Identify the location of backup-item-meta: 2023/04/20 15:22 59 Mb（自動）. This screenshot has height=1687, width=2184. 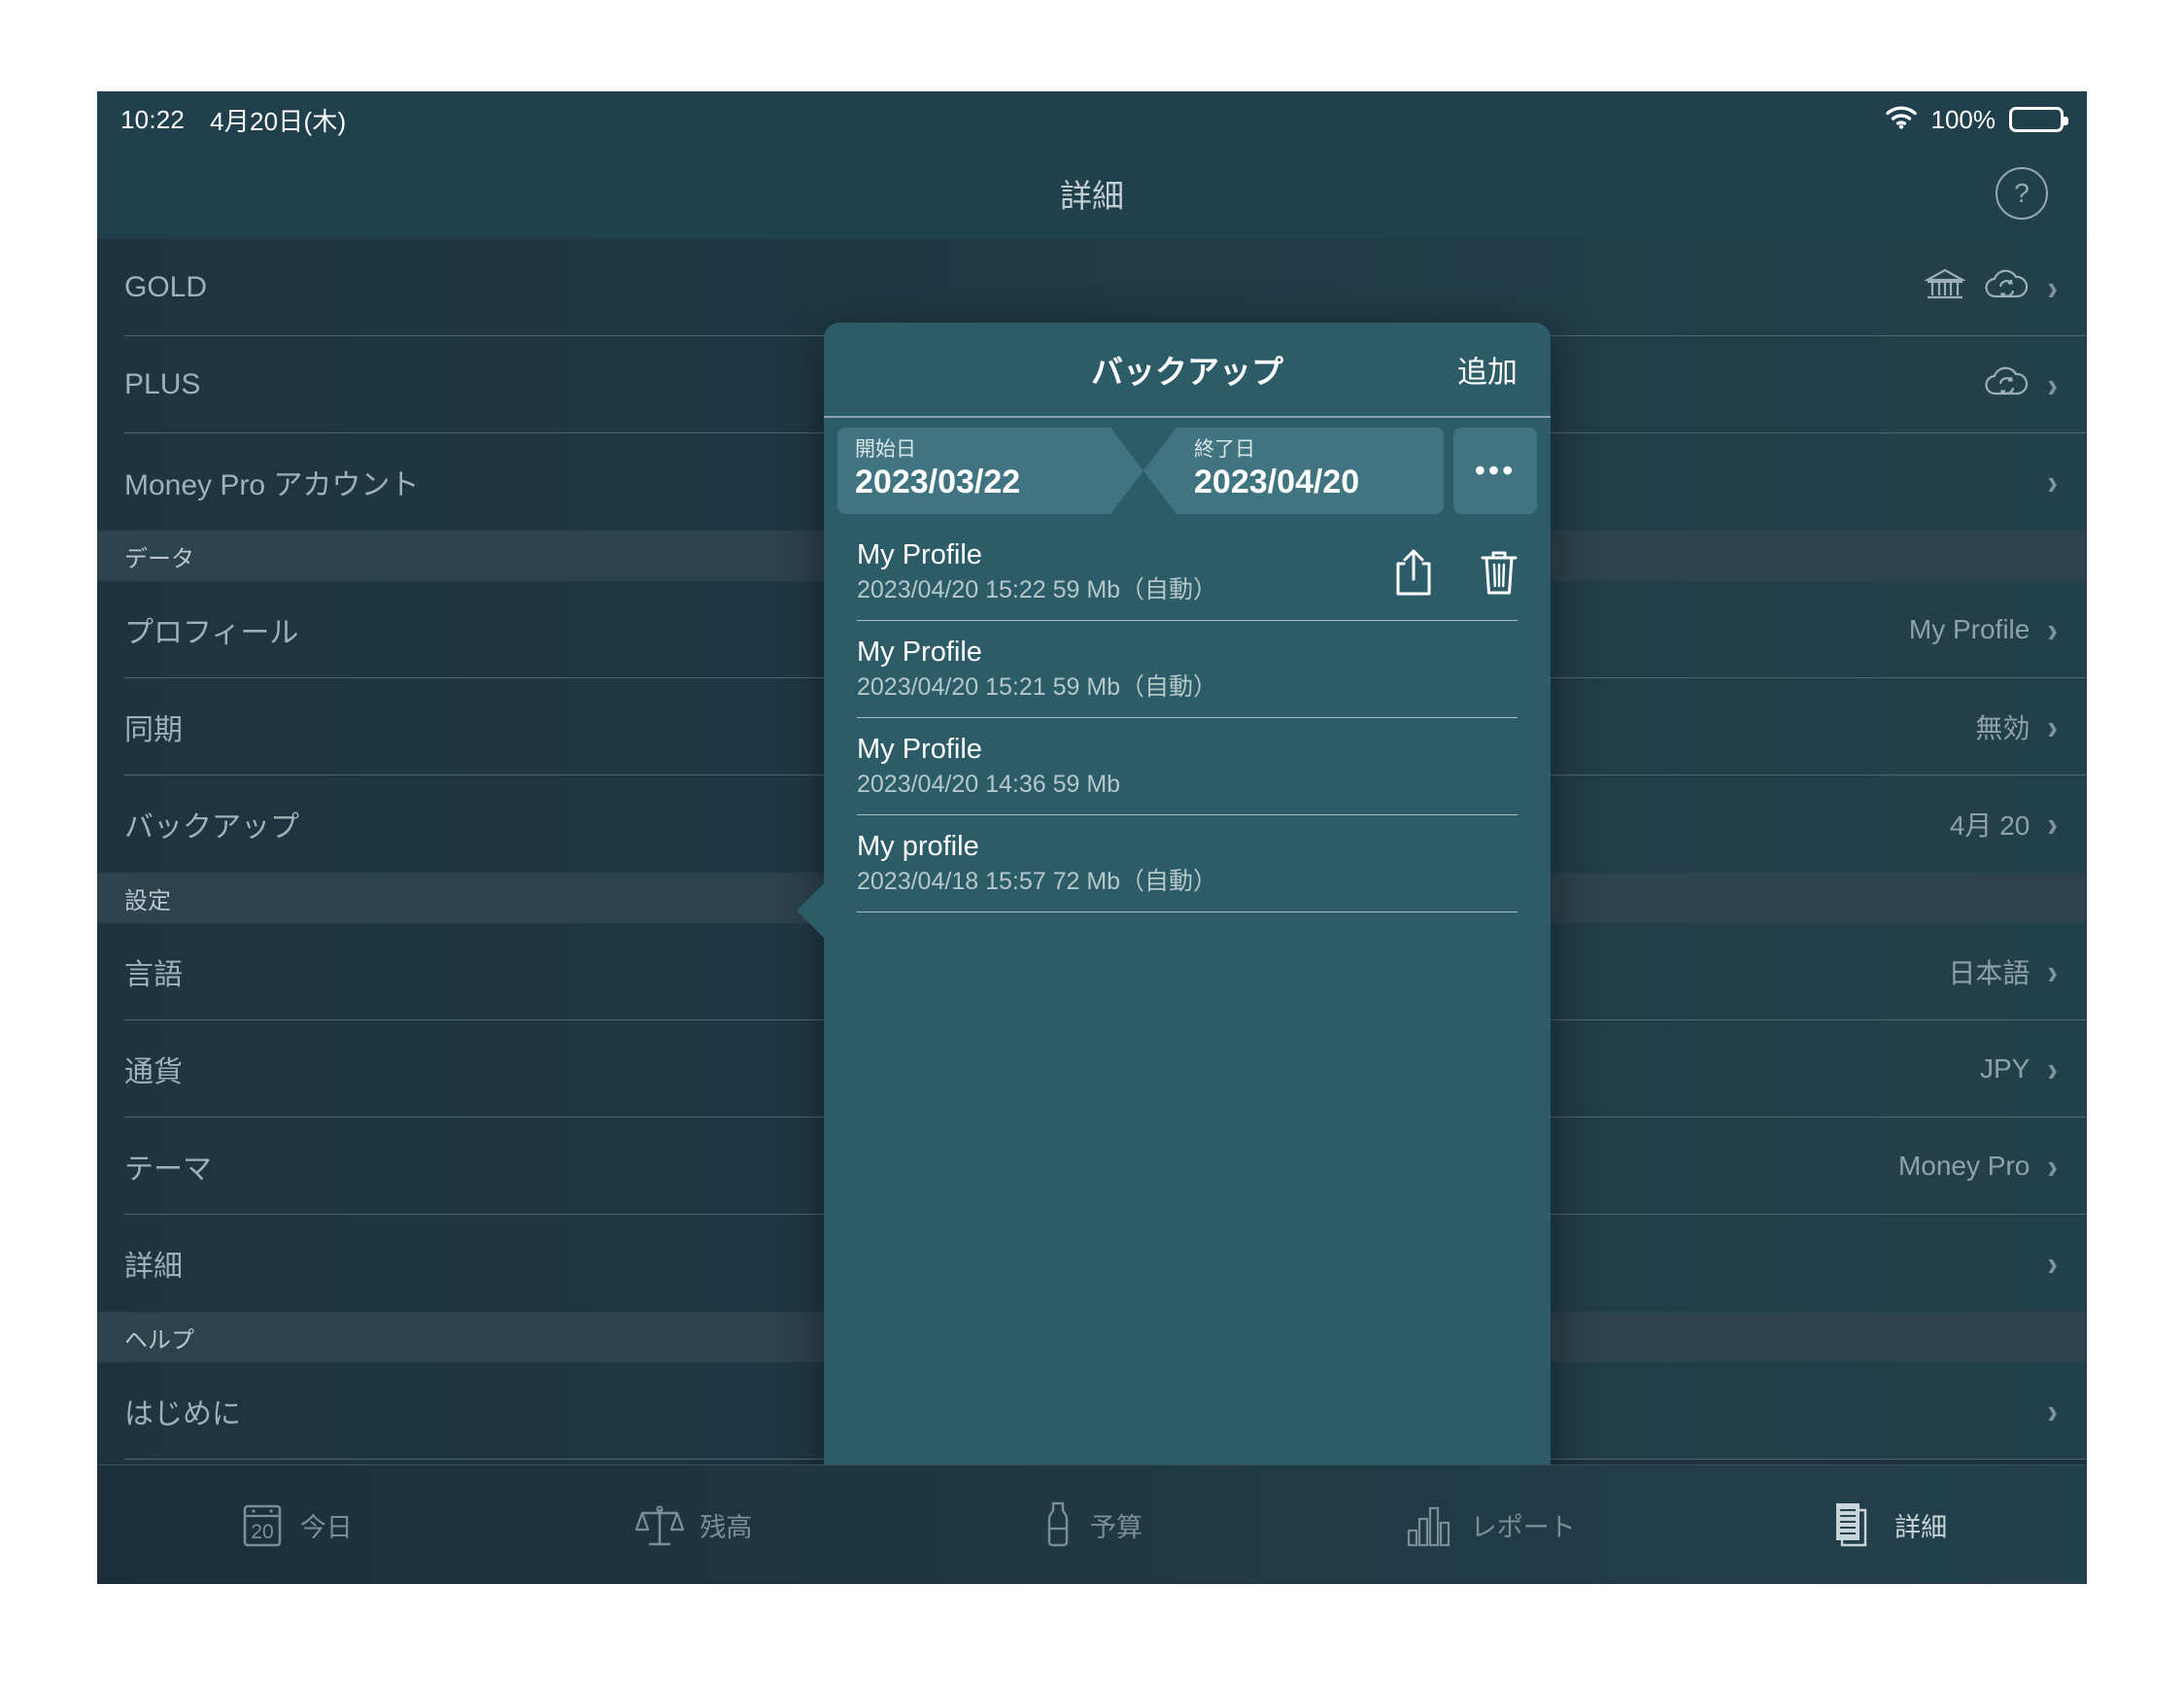
(1037, 590).